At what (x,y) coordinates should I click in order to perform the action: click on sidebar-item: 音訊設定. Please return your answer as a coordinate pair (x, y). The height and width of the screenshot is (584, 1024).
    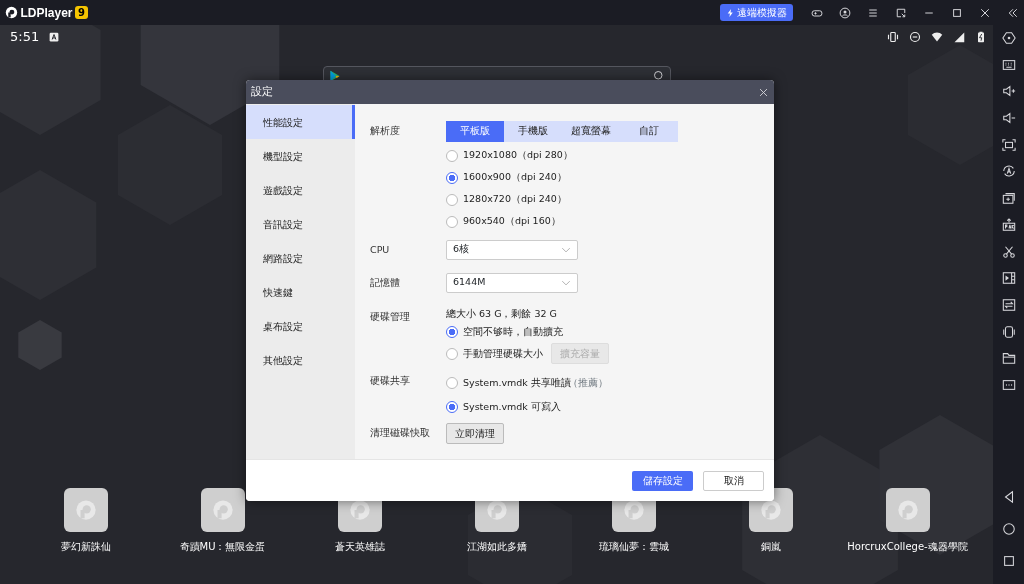
    Looking at the image, I should click on (300, 224).